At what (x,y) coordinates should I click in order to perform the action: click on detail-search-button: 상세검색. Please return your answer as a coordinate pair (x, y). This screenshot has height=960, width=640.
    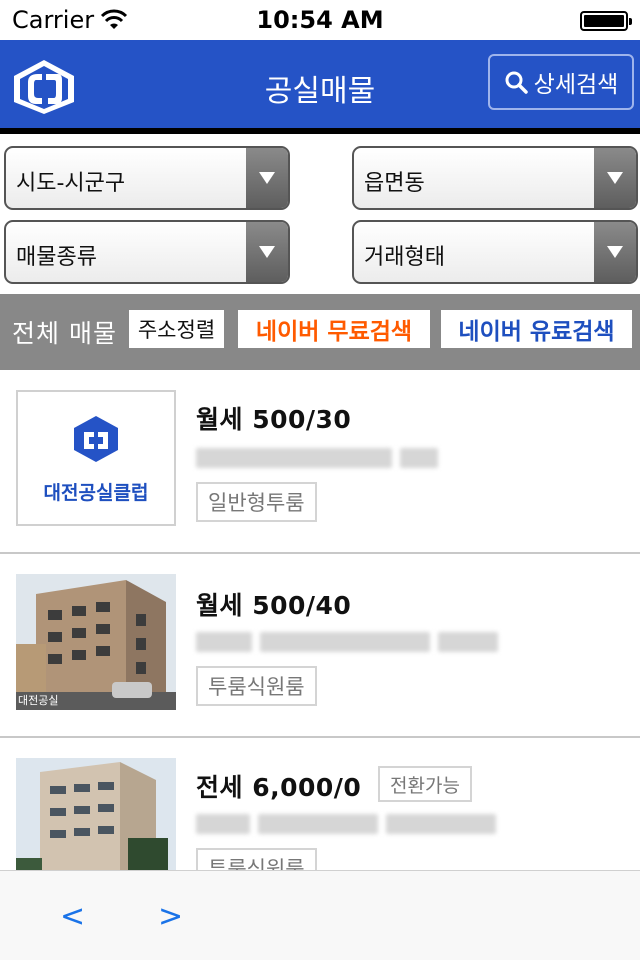
    Looking at the image, I should click on (561, 82).